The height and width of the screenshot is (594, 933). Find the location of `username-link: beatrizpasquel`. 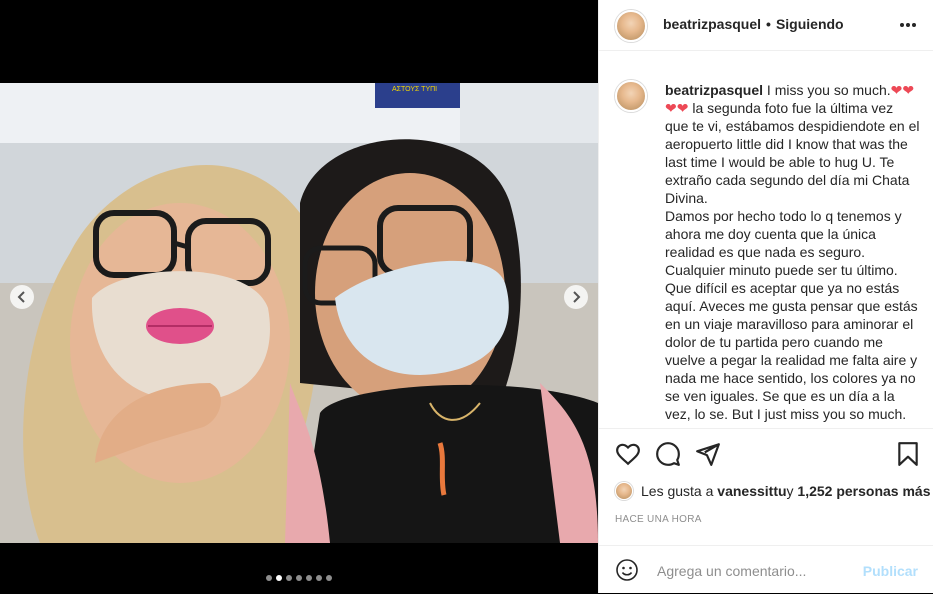

username-link: beatrizpasquel is located at coordinates (712, 24).